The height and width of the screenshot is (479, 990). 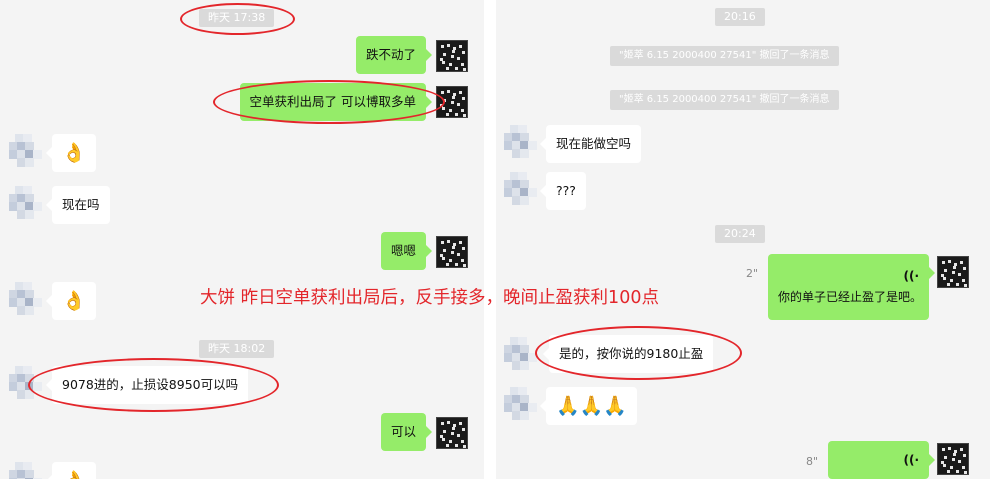 I want to click on message-bubble-other: ???, so click(x=563, y=191).